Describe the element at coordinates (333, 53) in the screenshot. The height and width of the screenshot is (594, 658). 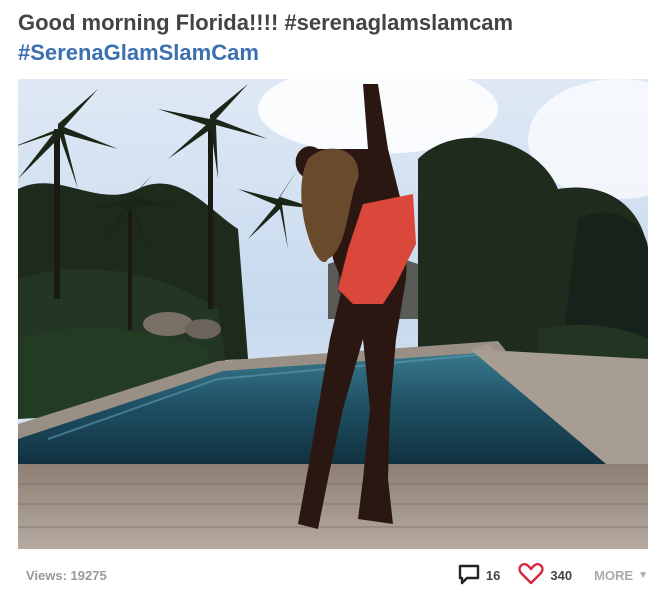
I see `caption-hashtag-link: #SerenaGlamSlamCam` at that location.